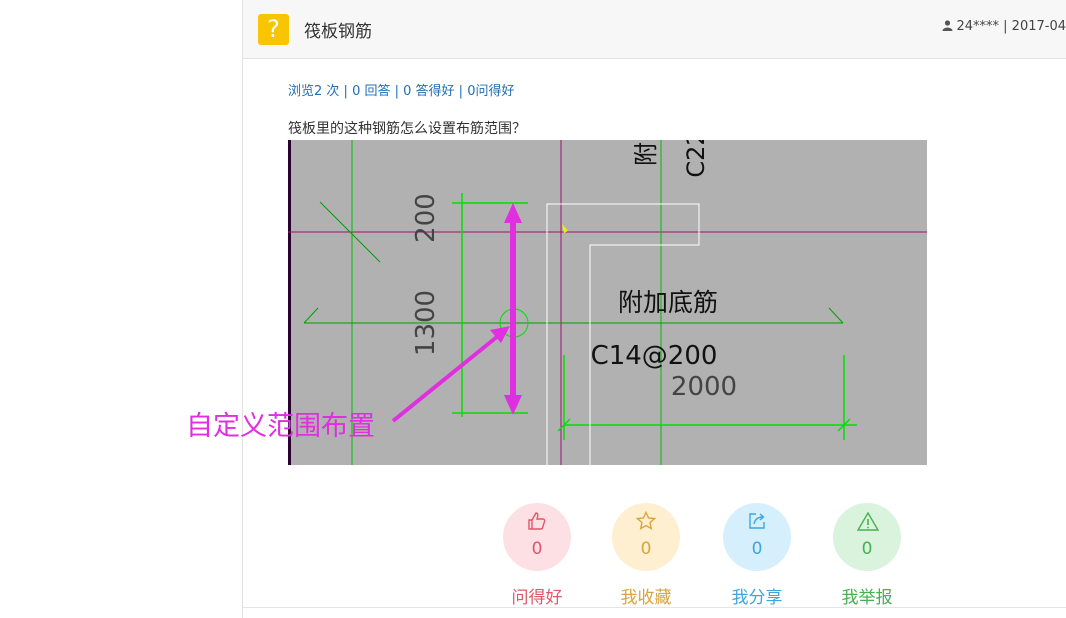 The height and width of the screenshot is (618, 1066). Describe the element at coordinates (646, 154) in the screenshot. I see `cut-text-1: 附` at that location.